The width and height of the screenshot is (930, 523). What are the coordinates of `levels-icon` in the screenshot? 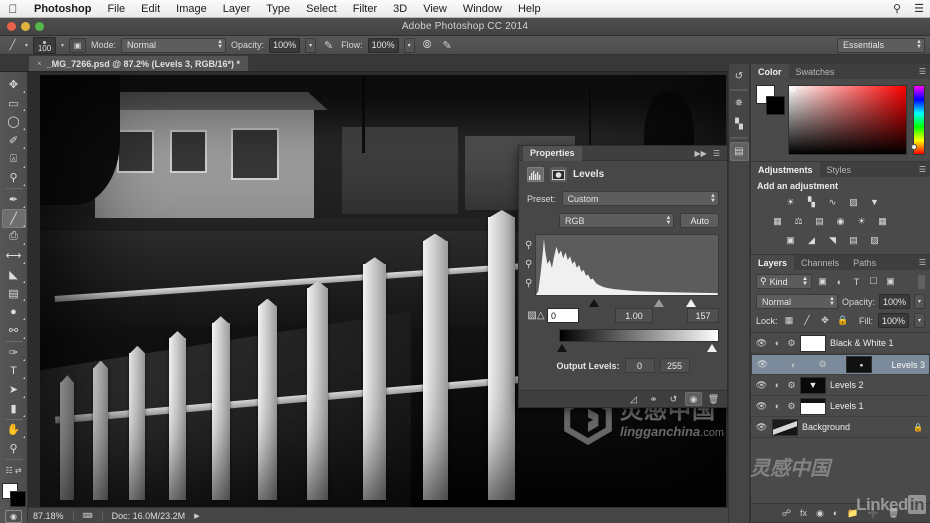 It's located at (535, 174).